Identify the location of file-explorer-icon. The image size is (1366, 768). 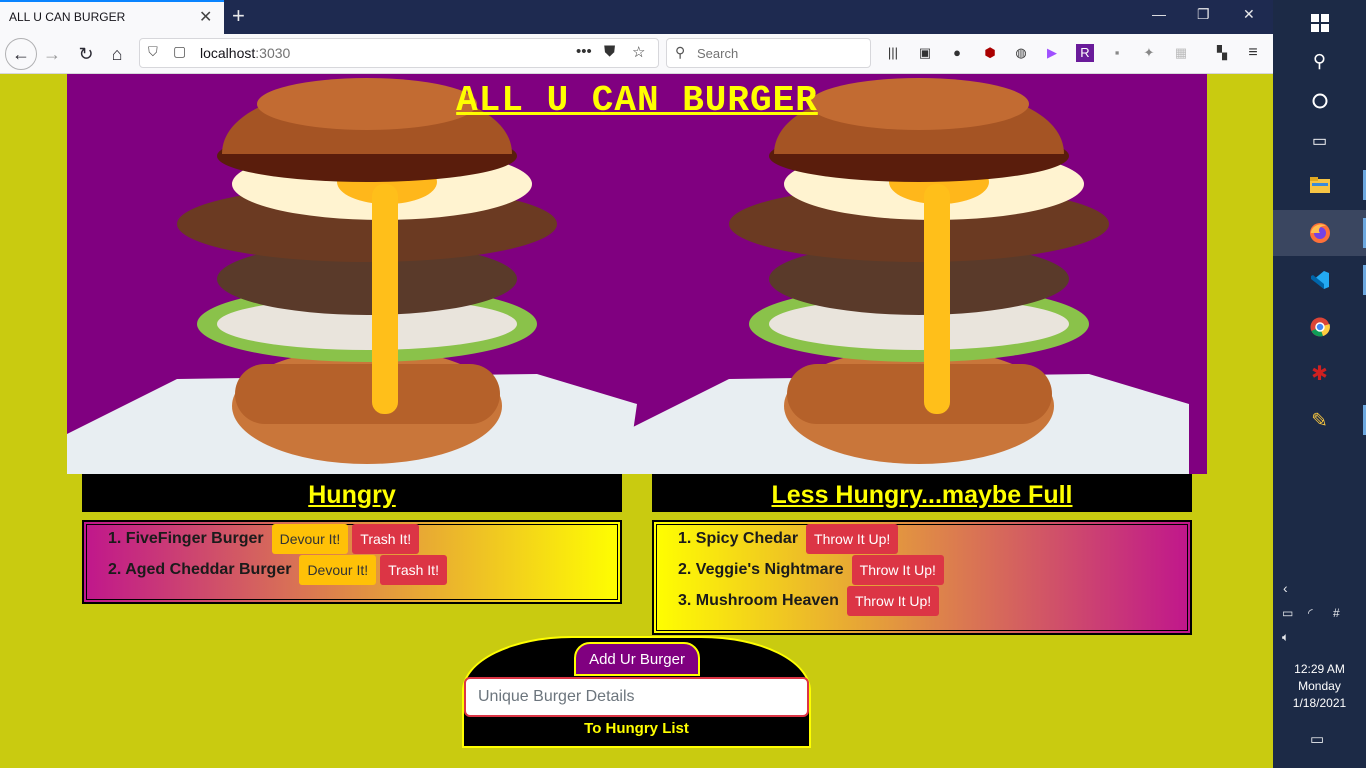
(1319, 185).